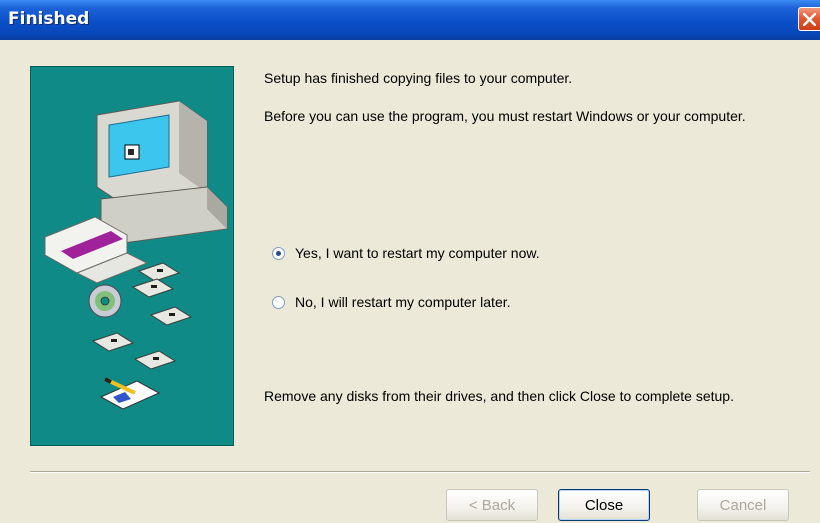  I want to click on cancel-button: Cancel, so click(743, 505).